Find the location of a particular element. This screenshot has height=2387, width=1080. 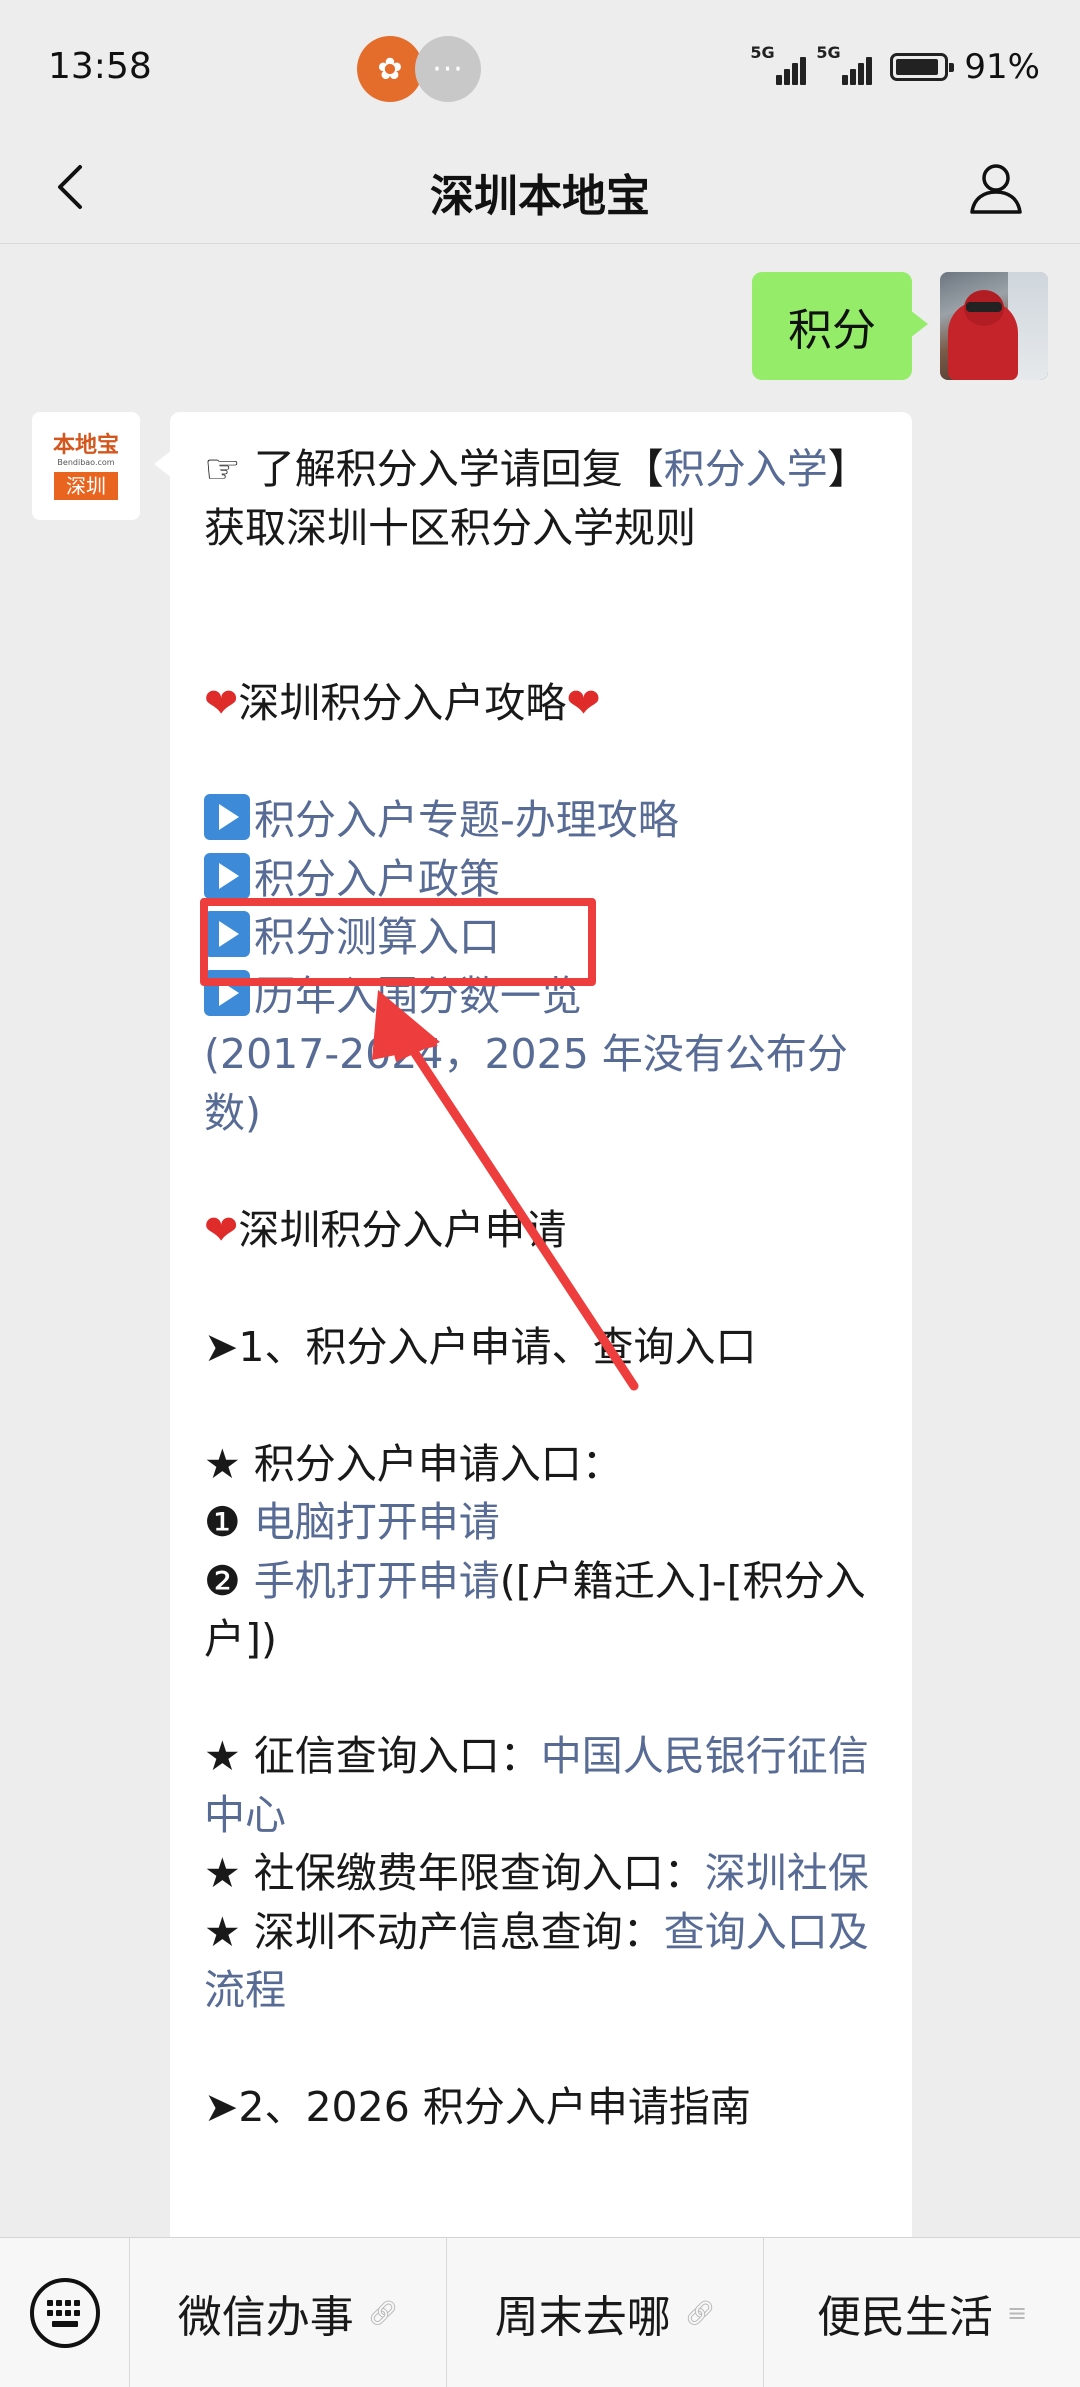

keyboard-toggle-button is located at coordinates (65, 2312).